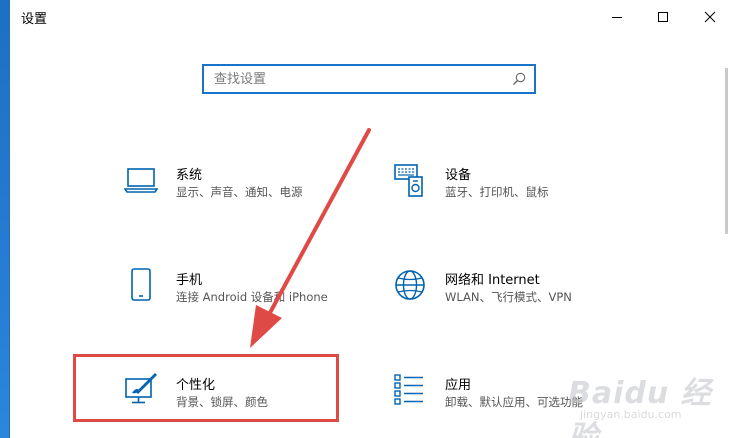 The height and width of the screenshot is (438, 739). What do you see at coordinates (189, 280) in the screenshot?
I see `tile-phone-title: 手机` at bounding box center [189, 280].